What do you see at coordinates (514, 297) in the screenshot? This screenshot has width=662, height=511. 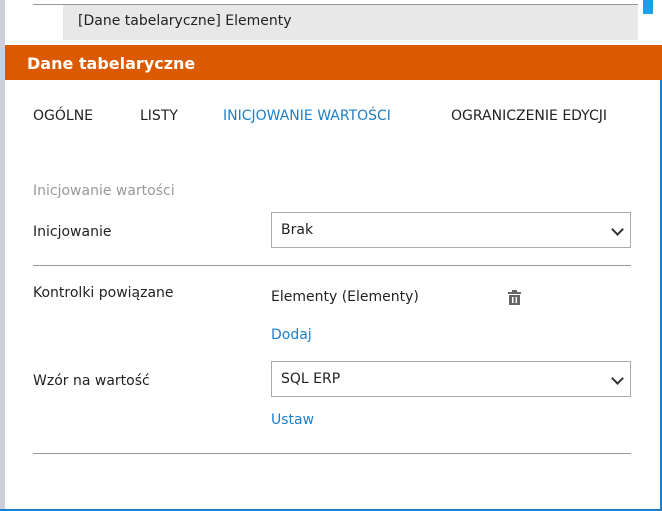 I see `trash-icon` at bounding box center [514, 297].